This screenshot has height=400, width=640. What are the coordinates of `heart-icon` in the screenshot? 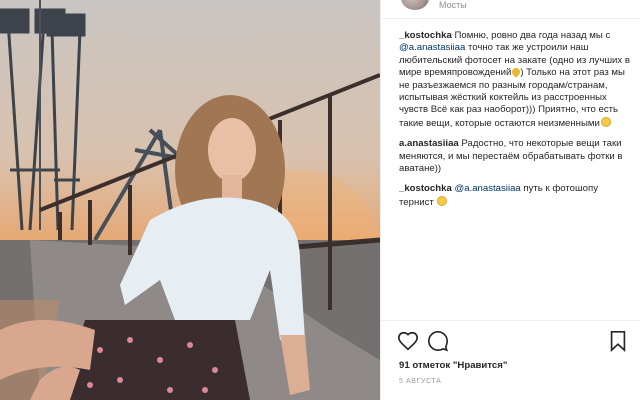 It's located at (408, 341).